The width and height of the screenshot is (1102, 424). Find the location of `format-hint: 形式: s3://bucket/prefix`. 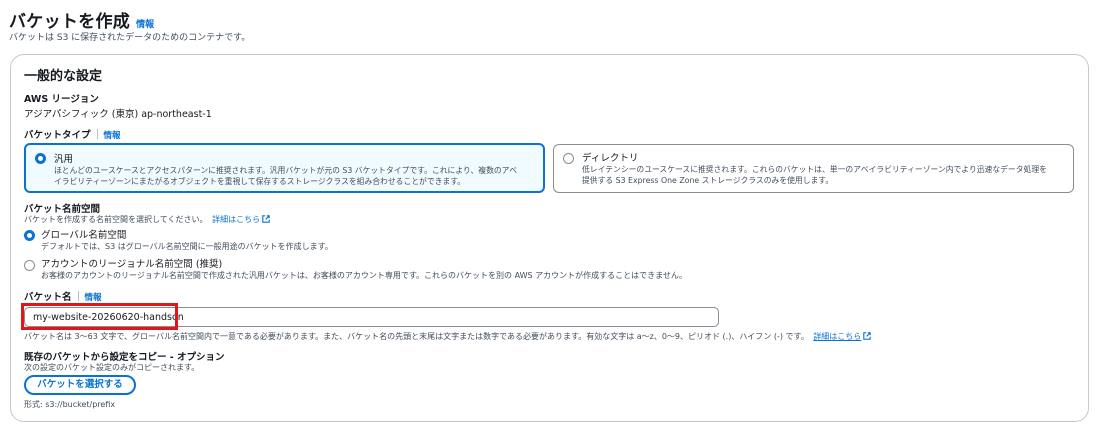

format-hint: 形式: s3://bucket/prefix is located at coordinates (70, 404).